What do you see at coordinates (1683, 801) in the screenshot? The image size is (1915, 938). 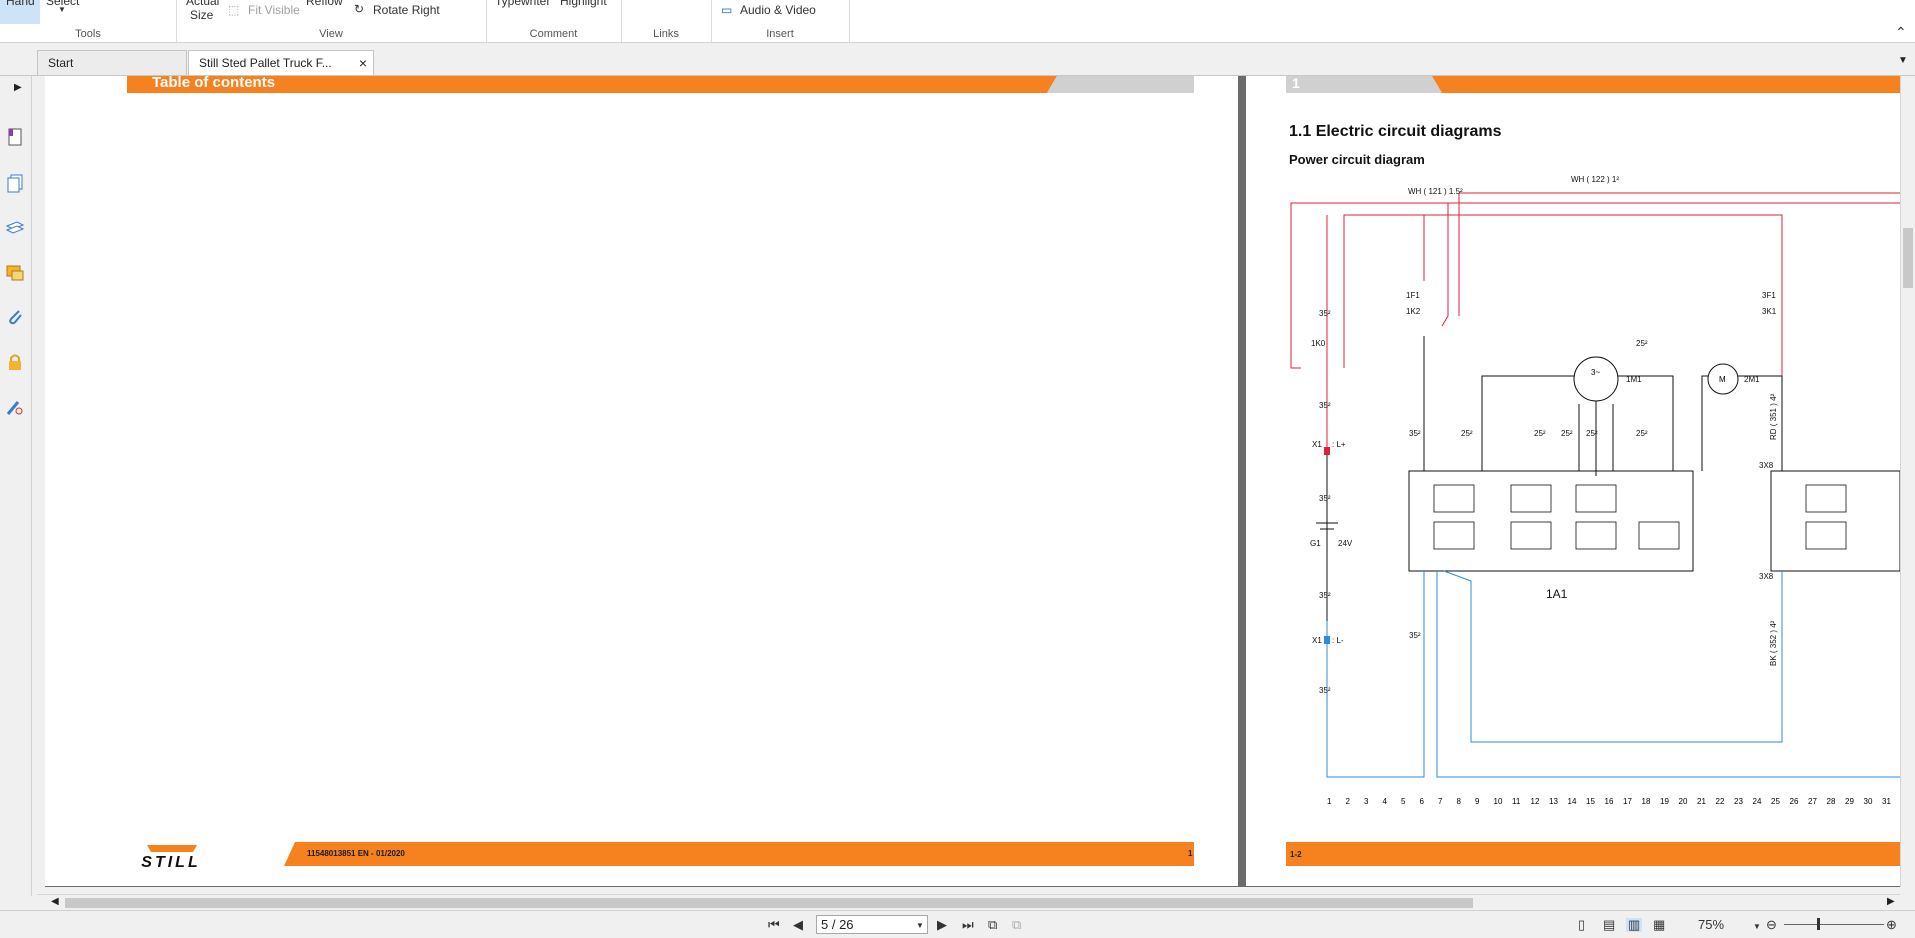 I see `ruler-number: 20` at bounding box center [1683, 801].